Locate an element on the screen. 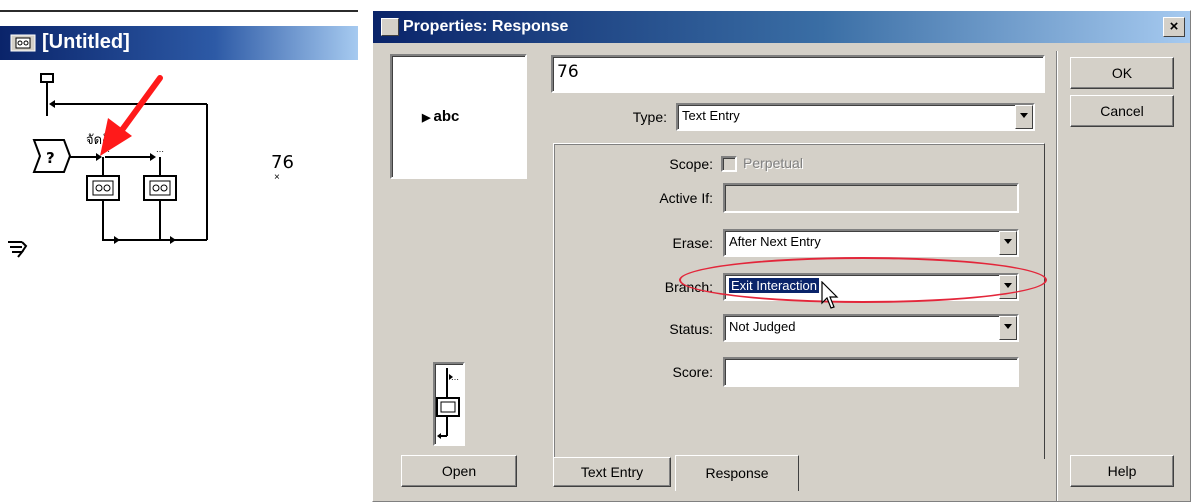  response-preview: ▶ abc is located at coordinates (458, 116).